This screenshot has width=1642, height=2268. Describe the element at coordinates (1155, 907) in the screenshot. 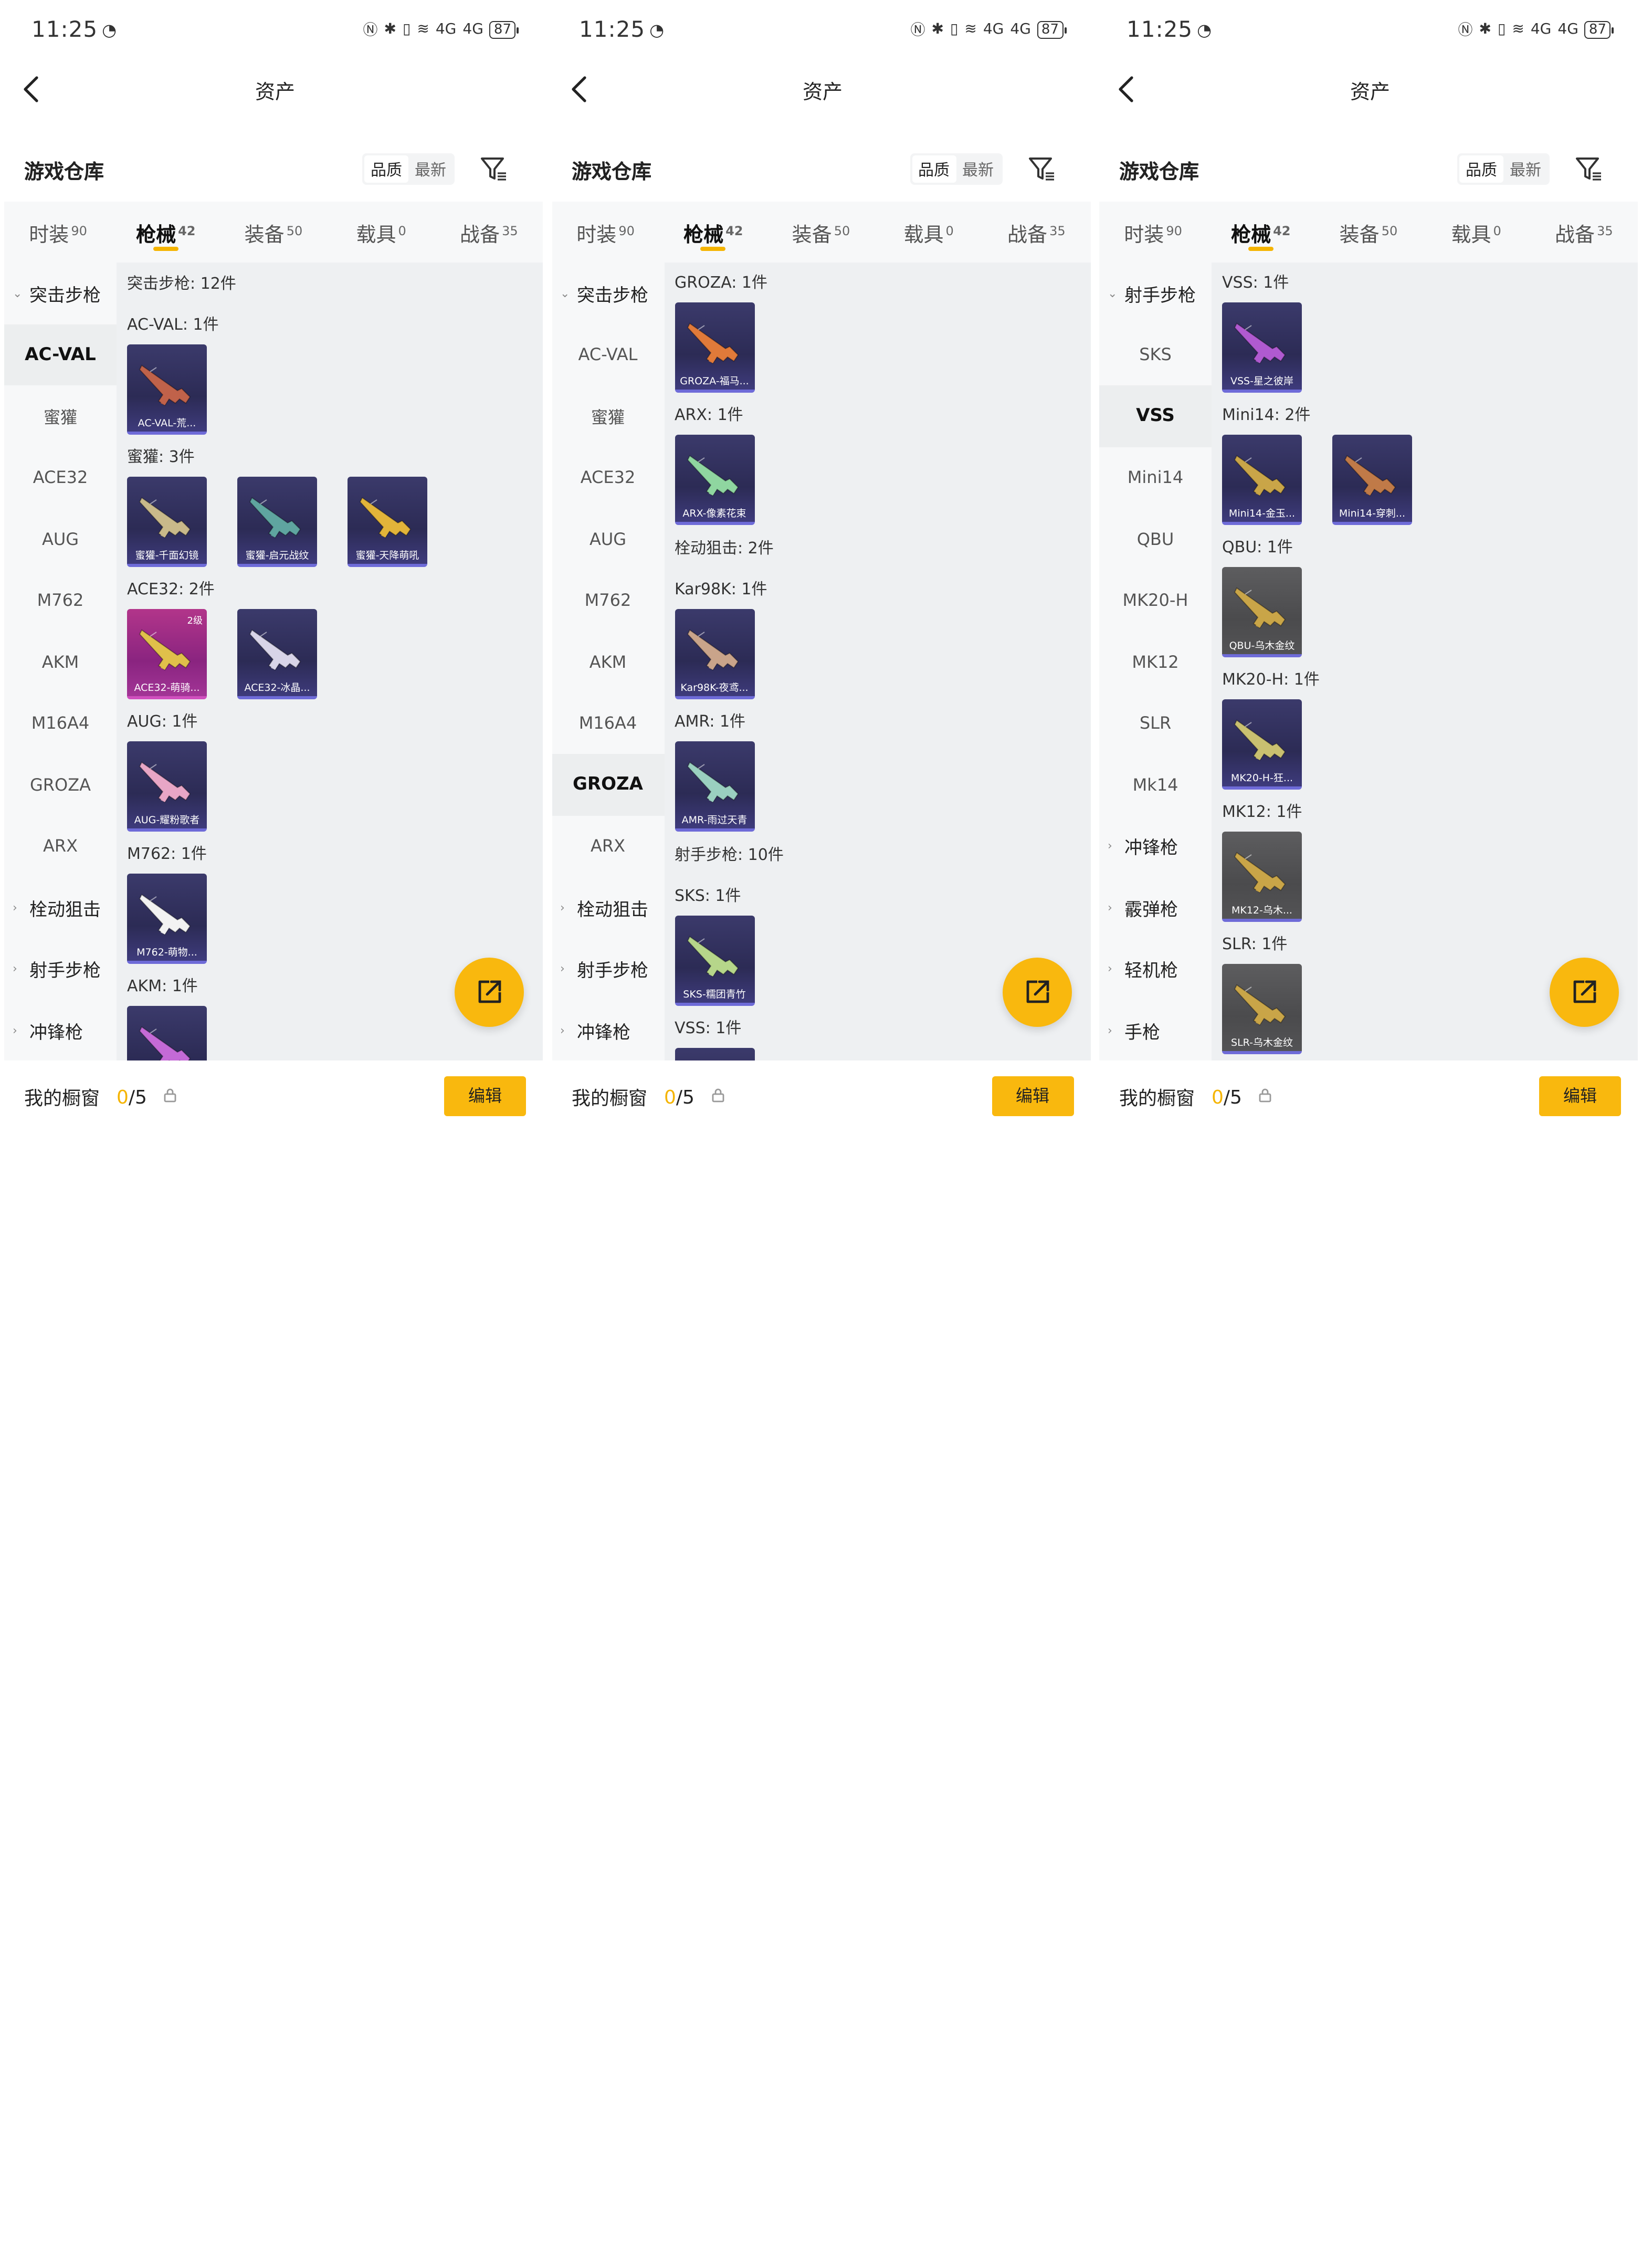

I see `sidebar-group: › 霰弹枪` at that location.